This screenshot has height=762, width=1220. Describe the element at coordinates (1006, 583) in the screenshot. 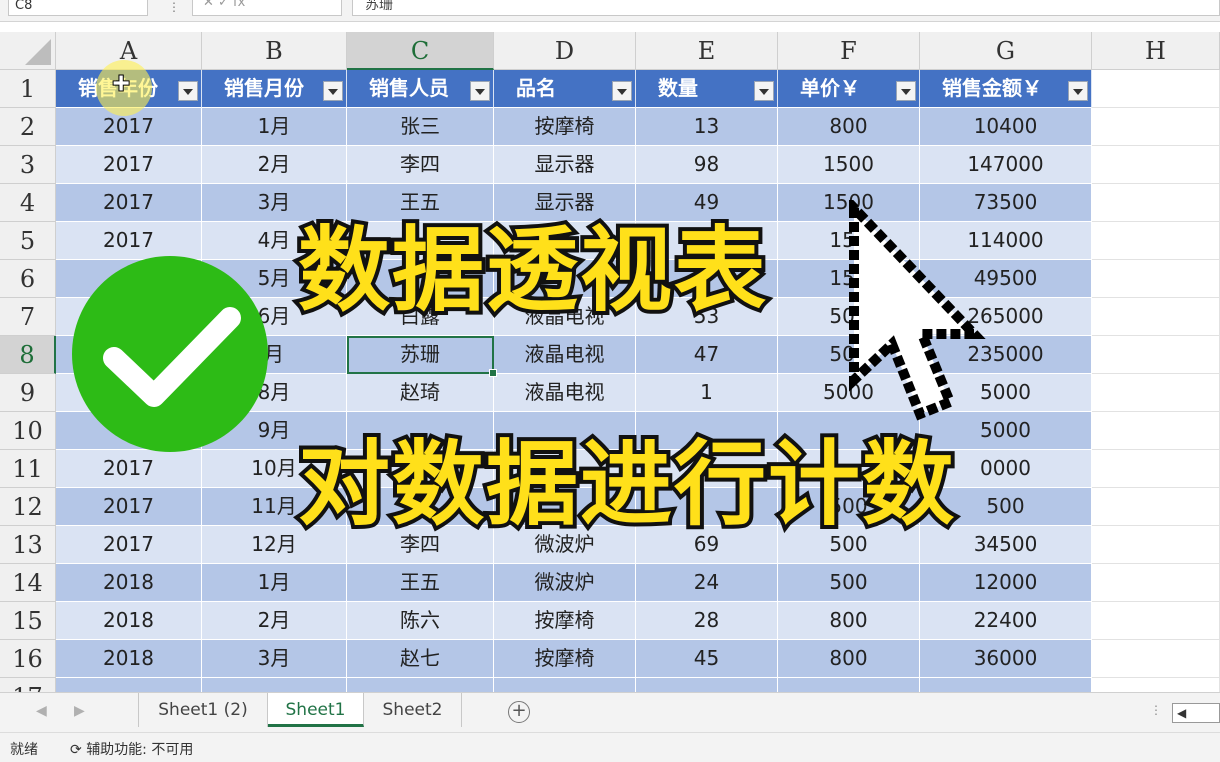

I see `table-cell: 12000` at that location.